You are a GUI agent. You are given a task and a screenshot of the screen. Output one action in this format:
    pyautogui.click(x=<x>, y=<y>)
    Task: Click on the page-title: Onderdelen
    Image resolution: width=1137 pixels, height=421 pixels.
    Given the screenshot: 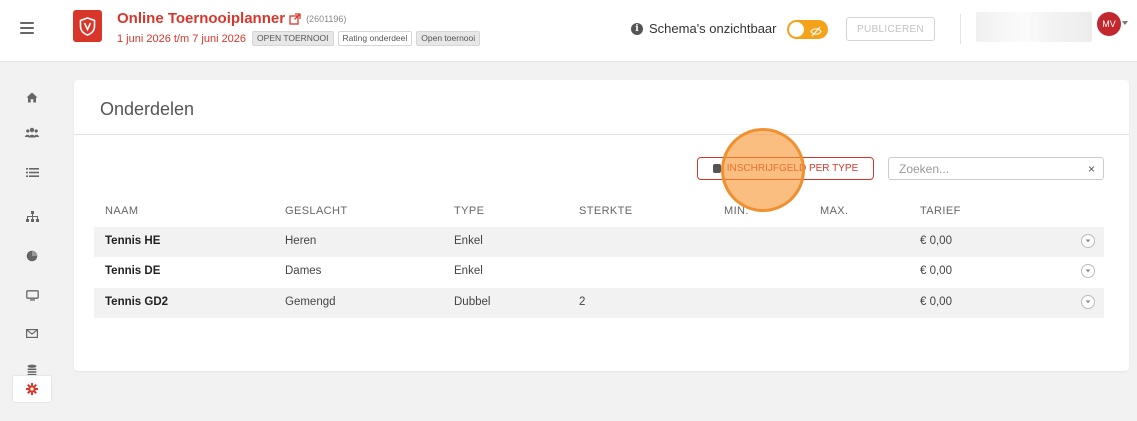 What is the action you would take?
    pyautogui.click(x=147, y=109)
    